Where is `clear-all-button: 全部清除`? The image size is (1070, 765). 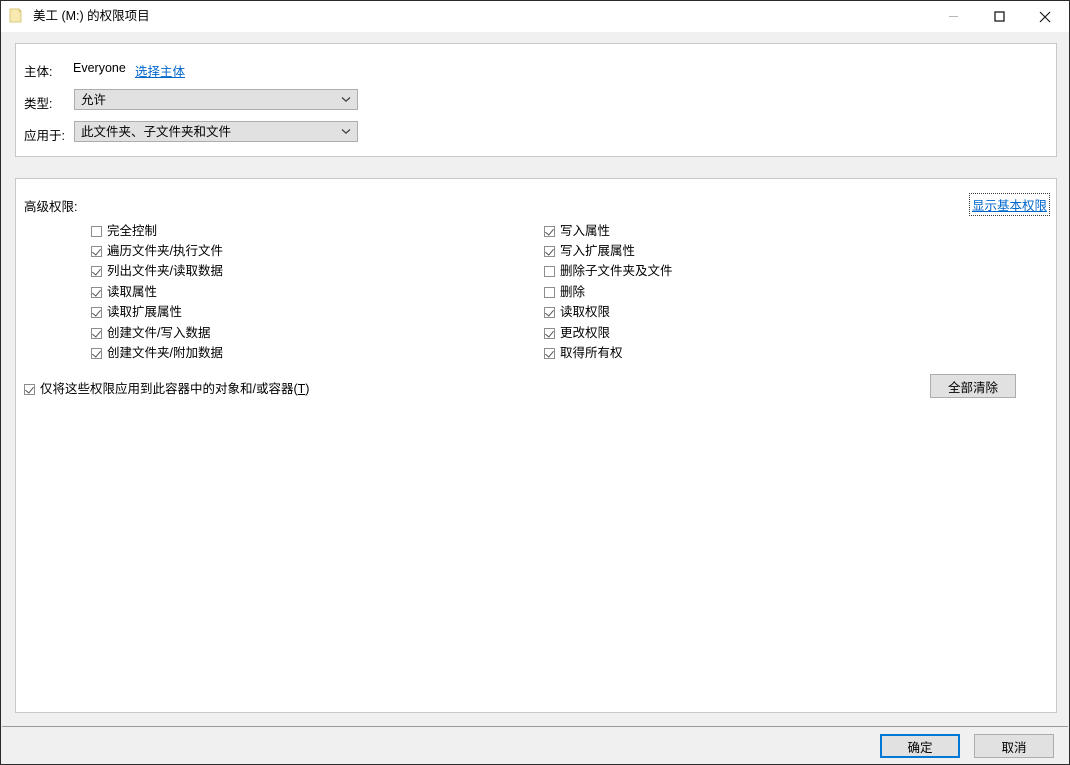 clear-all-button: 全部清除 is located at coordinates (973, 386).